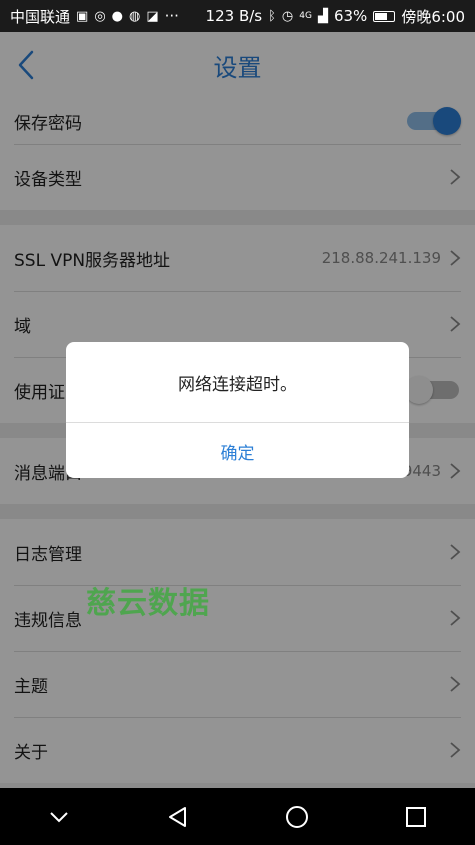 This screenshot has width=475, height=845. What do you see at coordinates (287, 16) in the screenshot?
I see `alarm-icon: ◷` at bounding box center [287, 16].